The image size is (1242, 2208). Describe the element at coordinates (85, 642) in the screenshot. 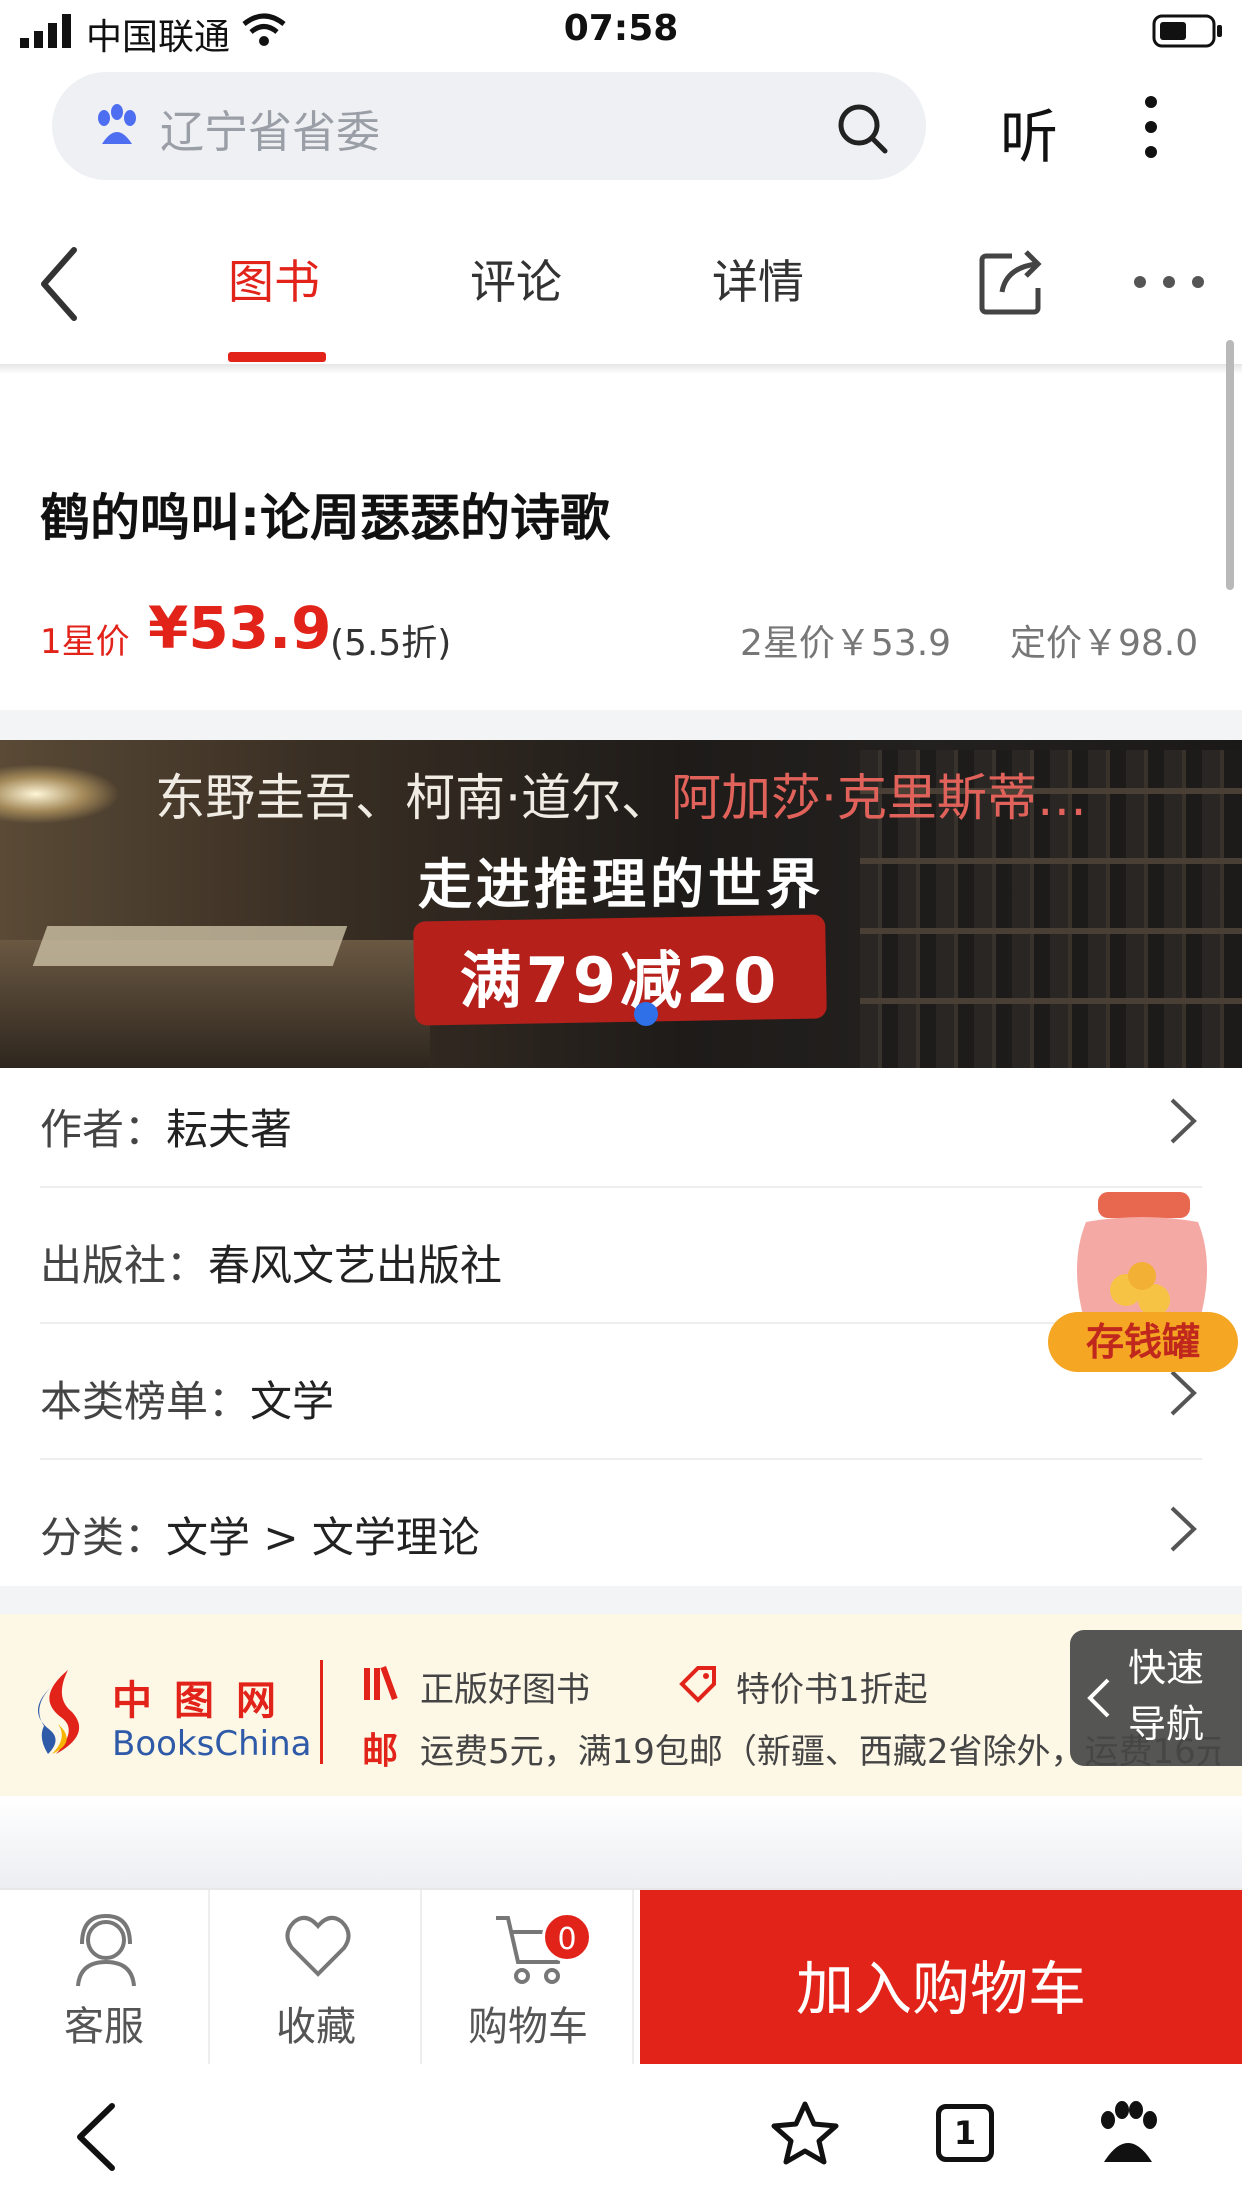

I see `star1-price-label: 1星价` at that location.